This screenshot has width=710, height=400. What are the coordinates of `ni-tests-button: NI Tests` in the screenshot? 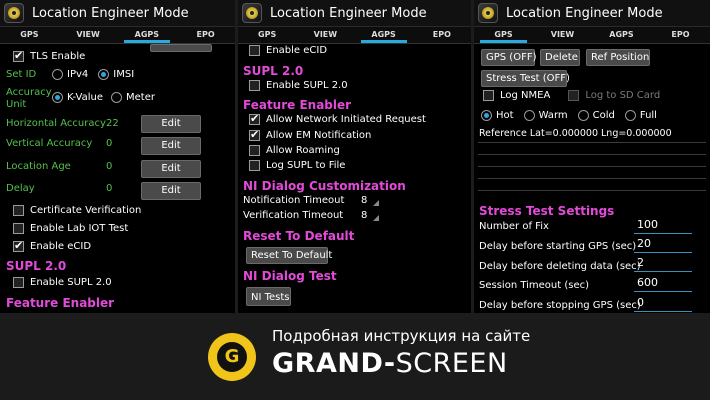 It's located at (268, 296).